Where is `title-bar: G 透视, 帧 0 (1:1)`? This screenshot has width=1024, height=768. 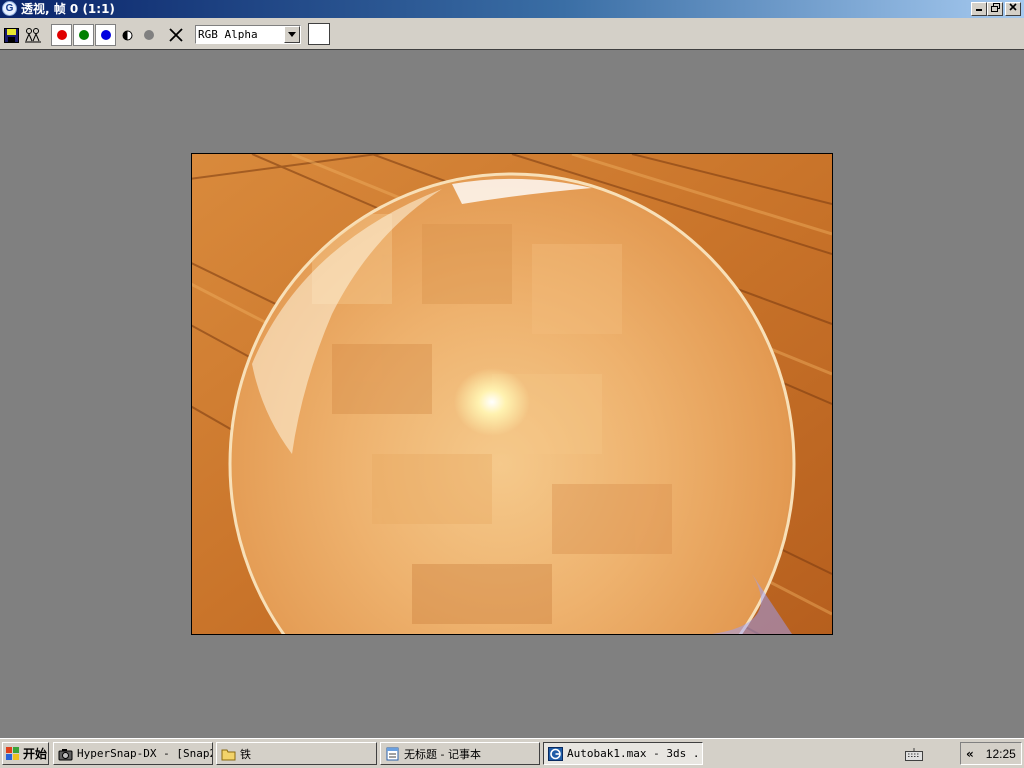
title-bar: G 透视, 帧 0 (1:1) is located at coordinates (512, 9).